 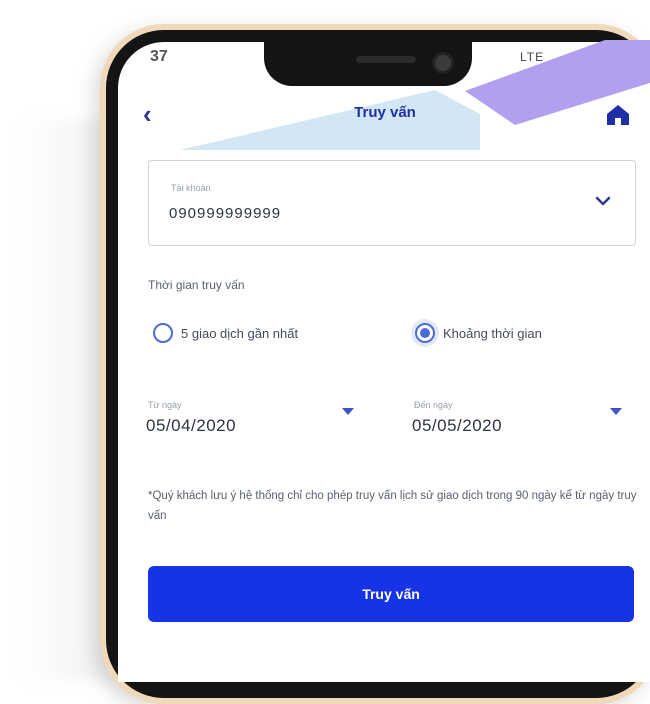 I want to click on from-date-value: 05/04/2020, so click(x=191, y=426).